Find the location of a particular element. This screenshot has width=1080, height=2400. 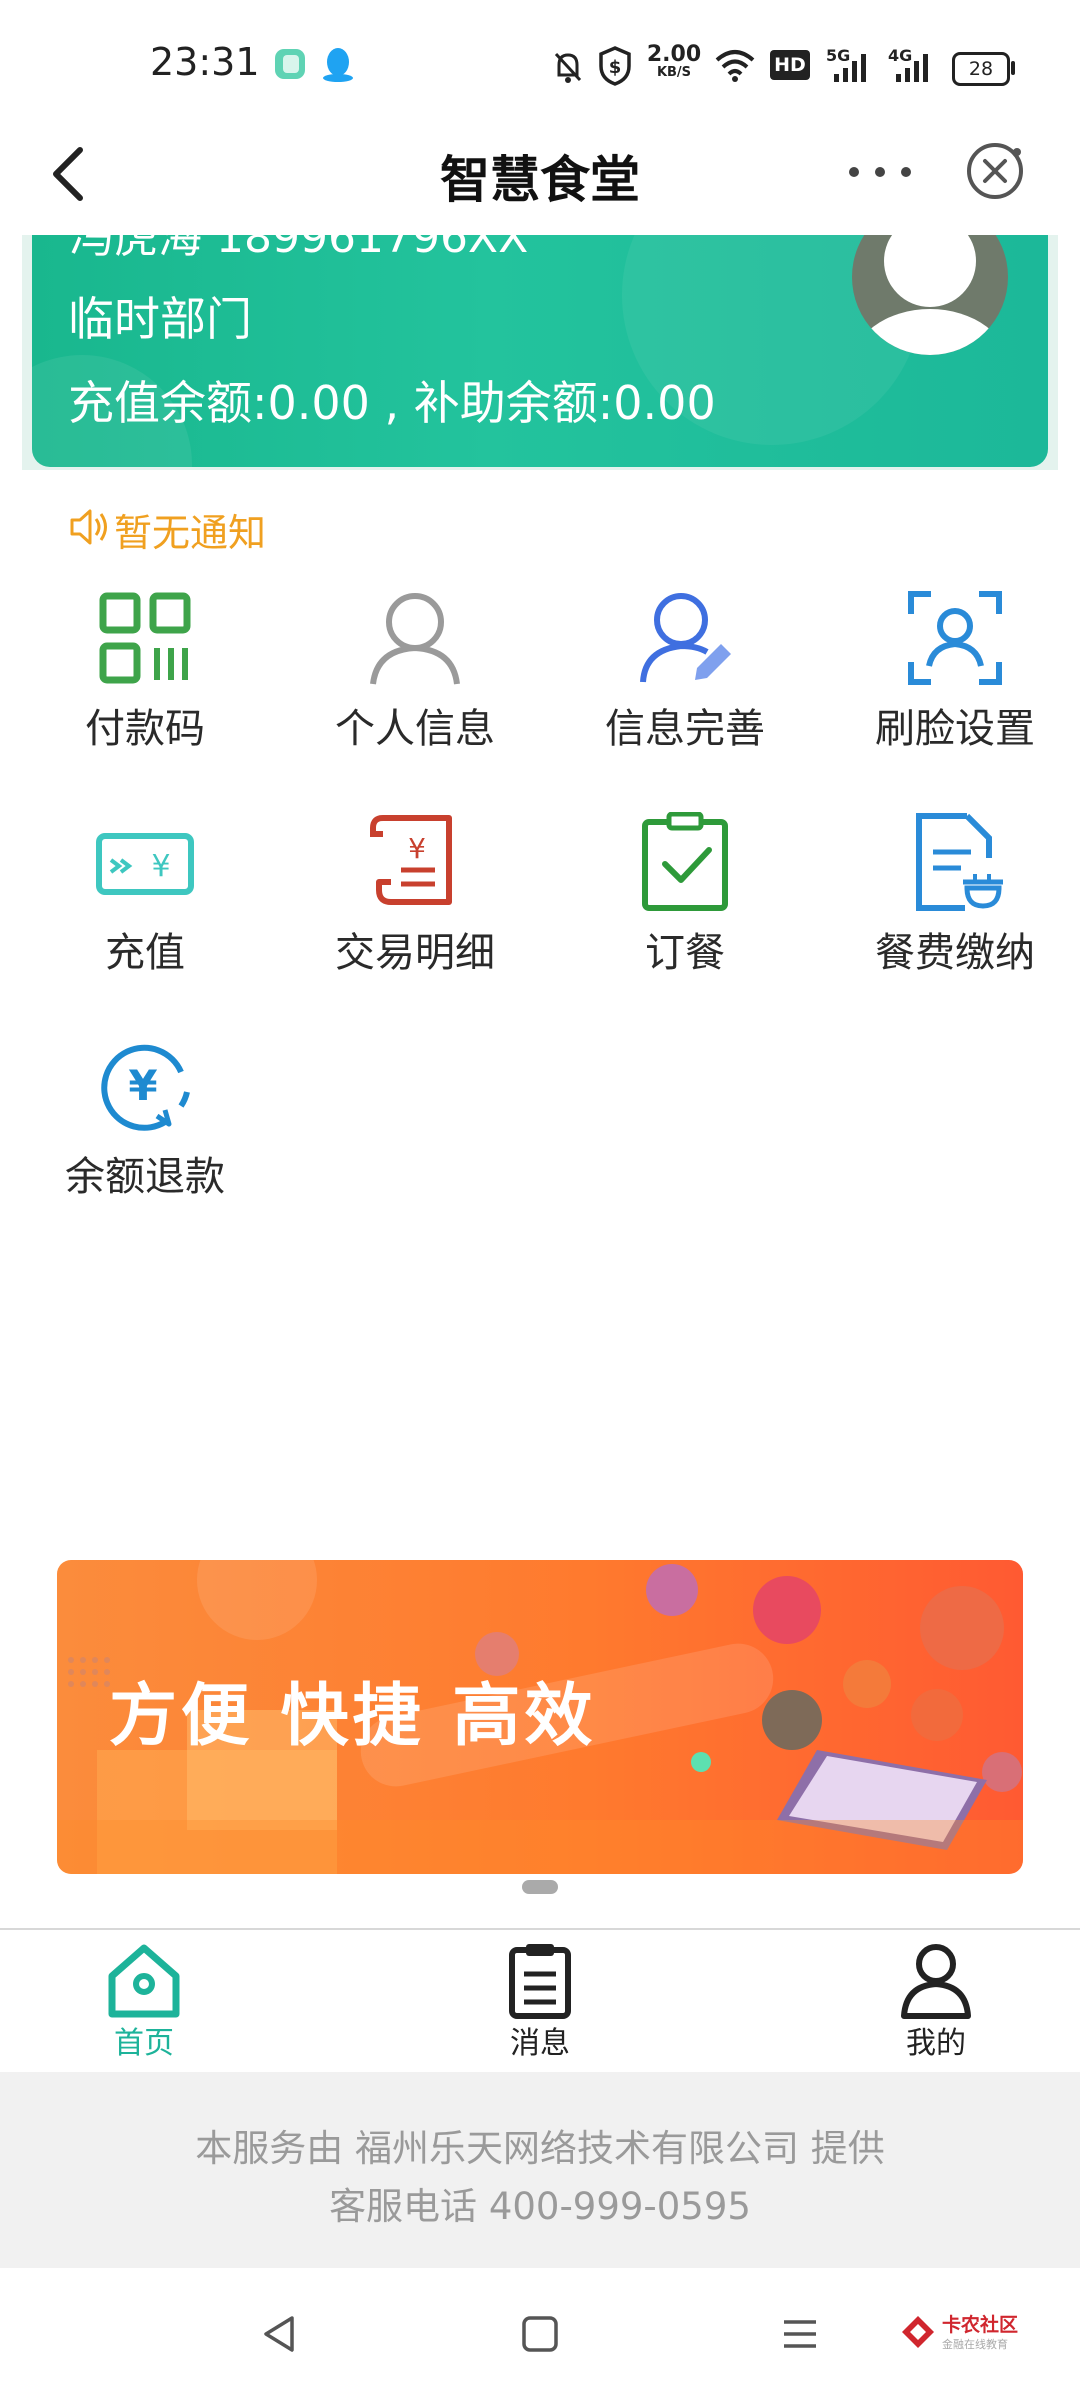

menu-label: 付款码 is located at coordinates (145, 729).